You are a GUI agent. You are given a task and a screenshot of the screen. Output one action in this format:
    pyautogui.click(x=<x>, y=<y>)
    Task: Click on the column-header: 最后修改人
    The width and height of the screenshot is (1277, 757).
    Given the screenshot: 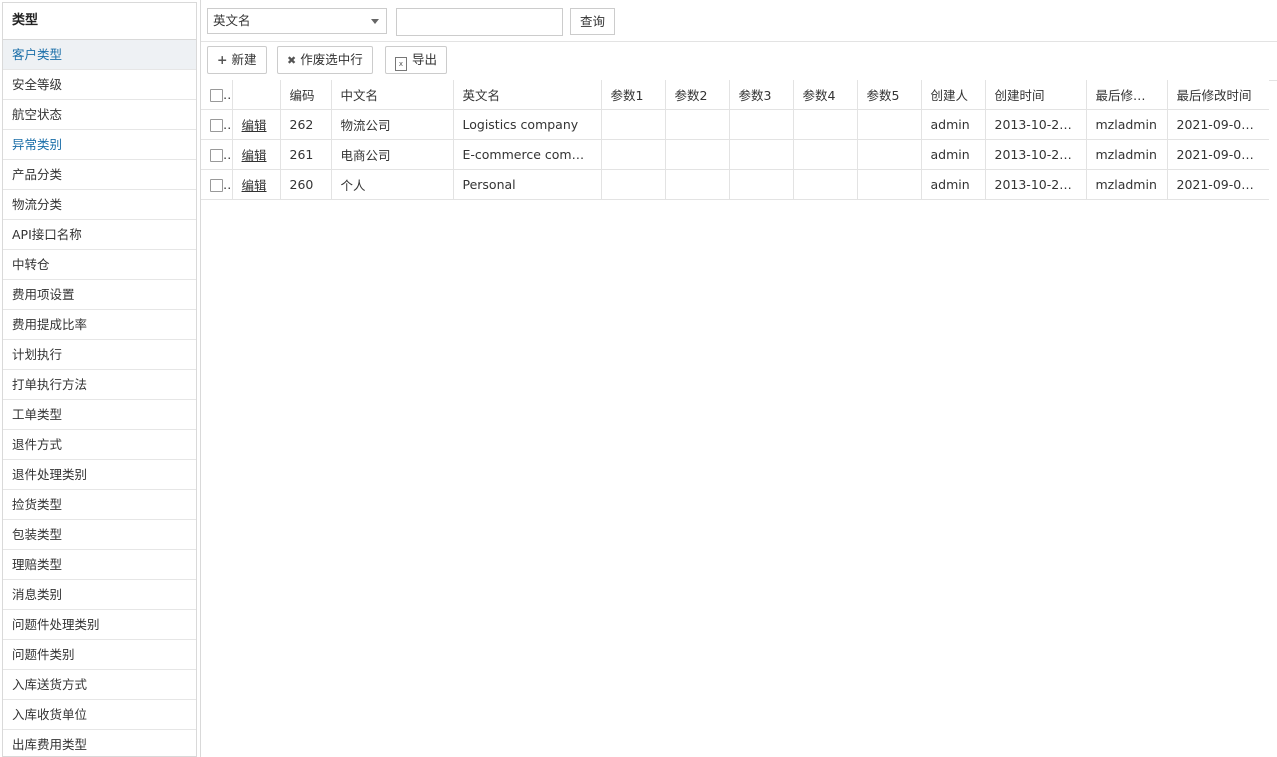 What is the action you would take?
    pyautogui.click(x=1127, y=95)
    